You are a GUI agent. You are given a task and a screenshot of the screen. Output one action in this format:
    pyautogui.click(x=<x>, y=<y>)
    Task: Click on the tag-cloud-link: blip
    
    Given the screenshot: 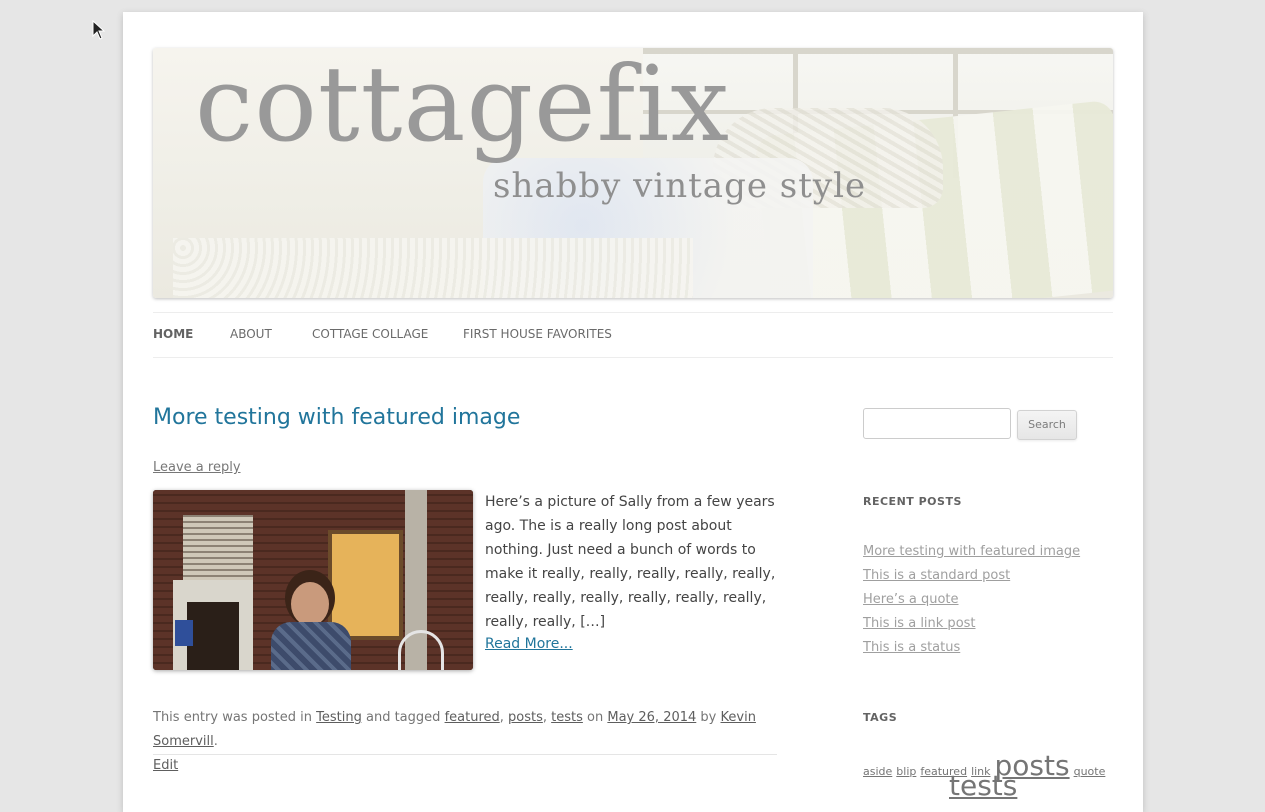 What is the action you would take?
    pyautogui.click(x=906, y=771)
    